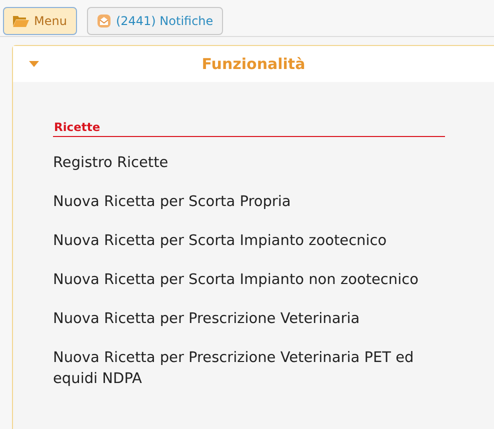  What do you see at coordinates (249, 202) in the screenshot?
I see `menu-link: Nuova Ricetta per Scorta Propria` at bounding box center [249, 202].